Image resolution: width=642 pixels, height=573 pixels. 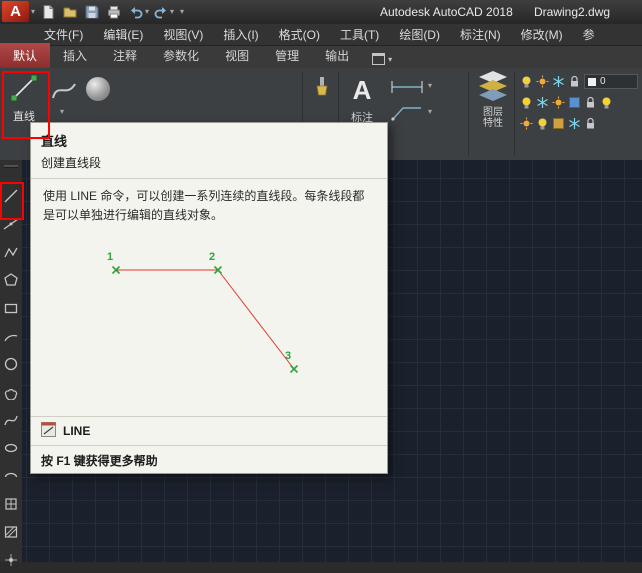 I want to click on new-file-icon, so click(x=48, y=12).